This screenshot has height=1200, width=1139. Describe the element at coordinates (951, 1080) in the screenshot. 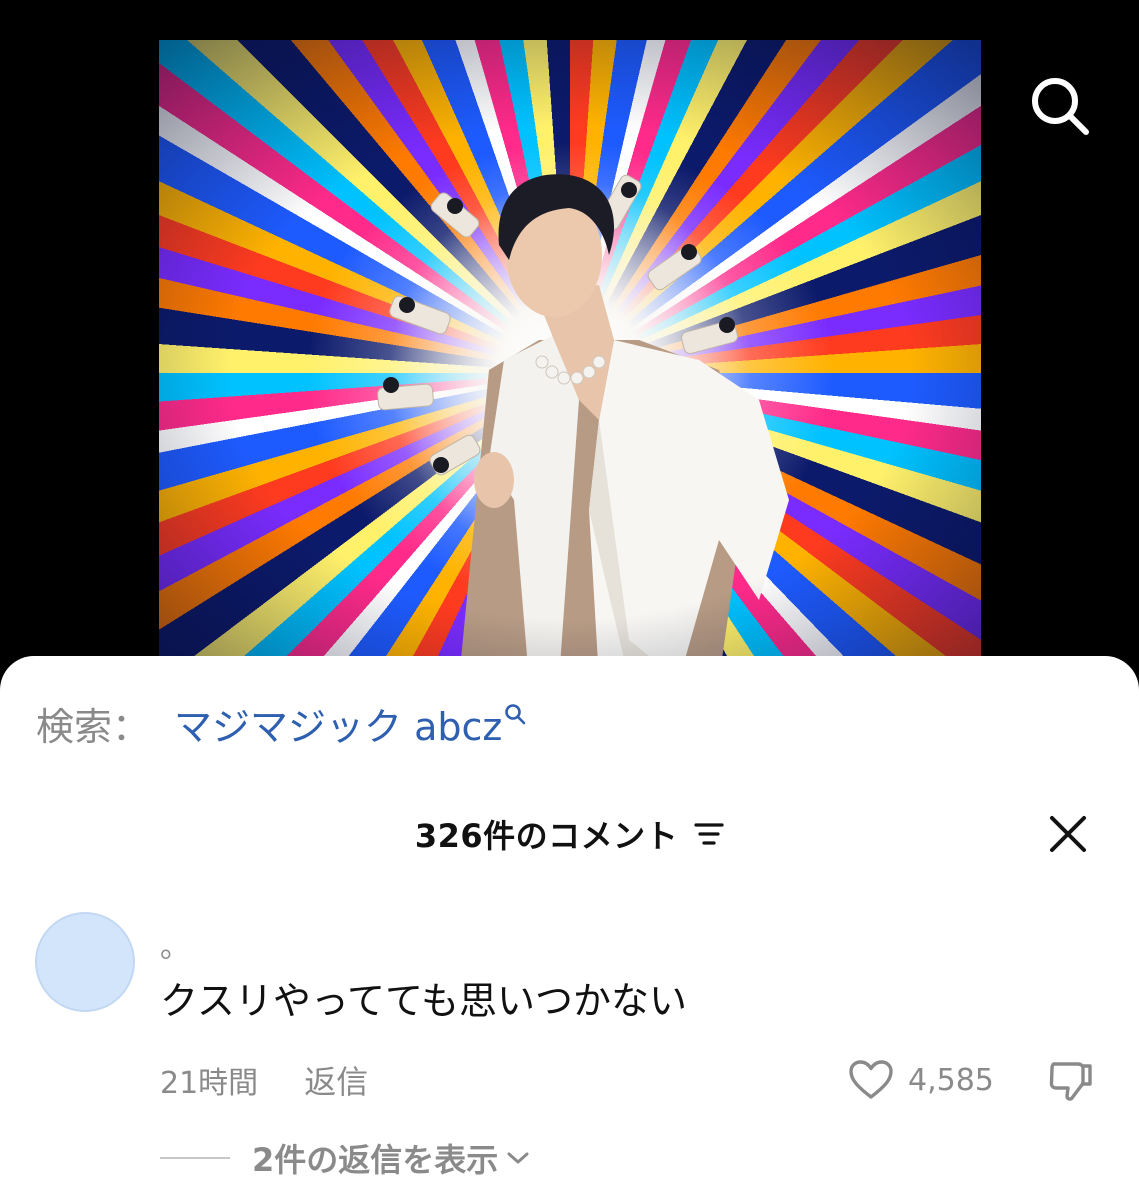

I see `like-count: 4,585` at that location.